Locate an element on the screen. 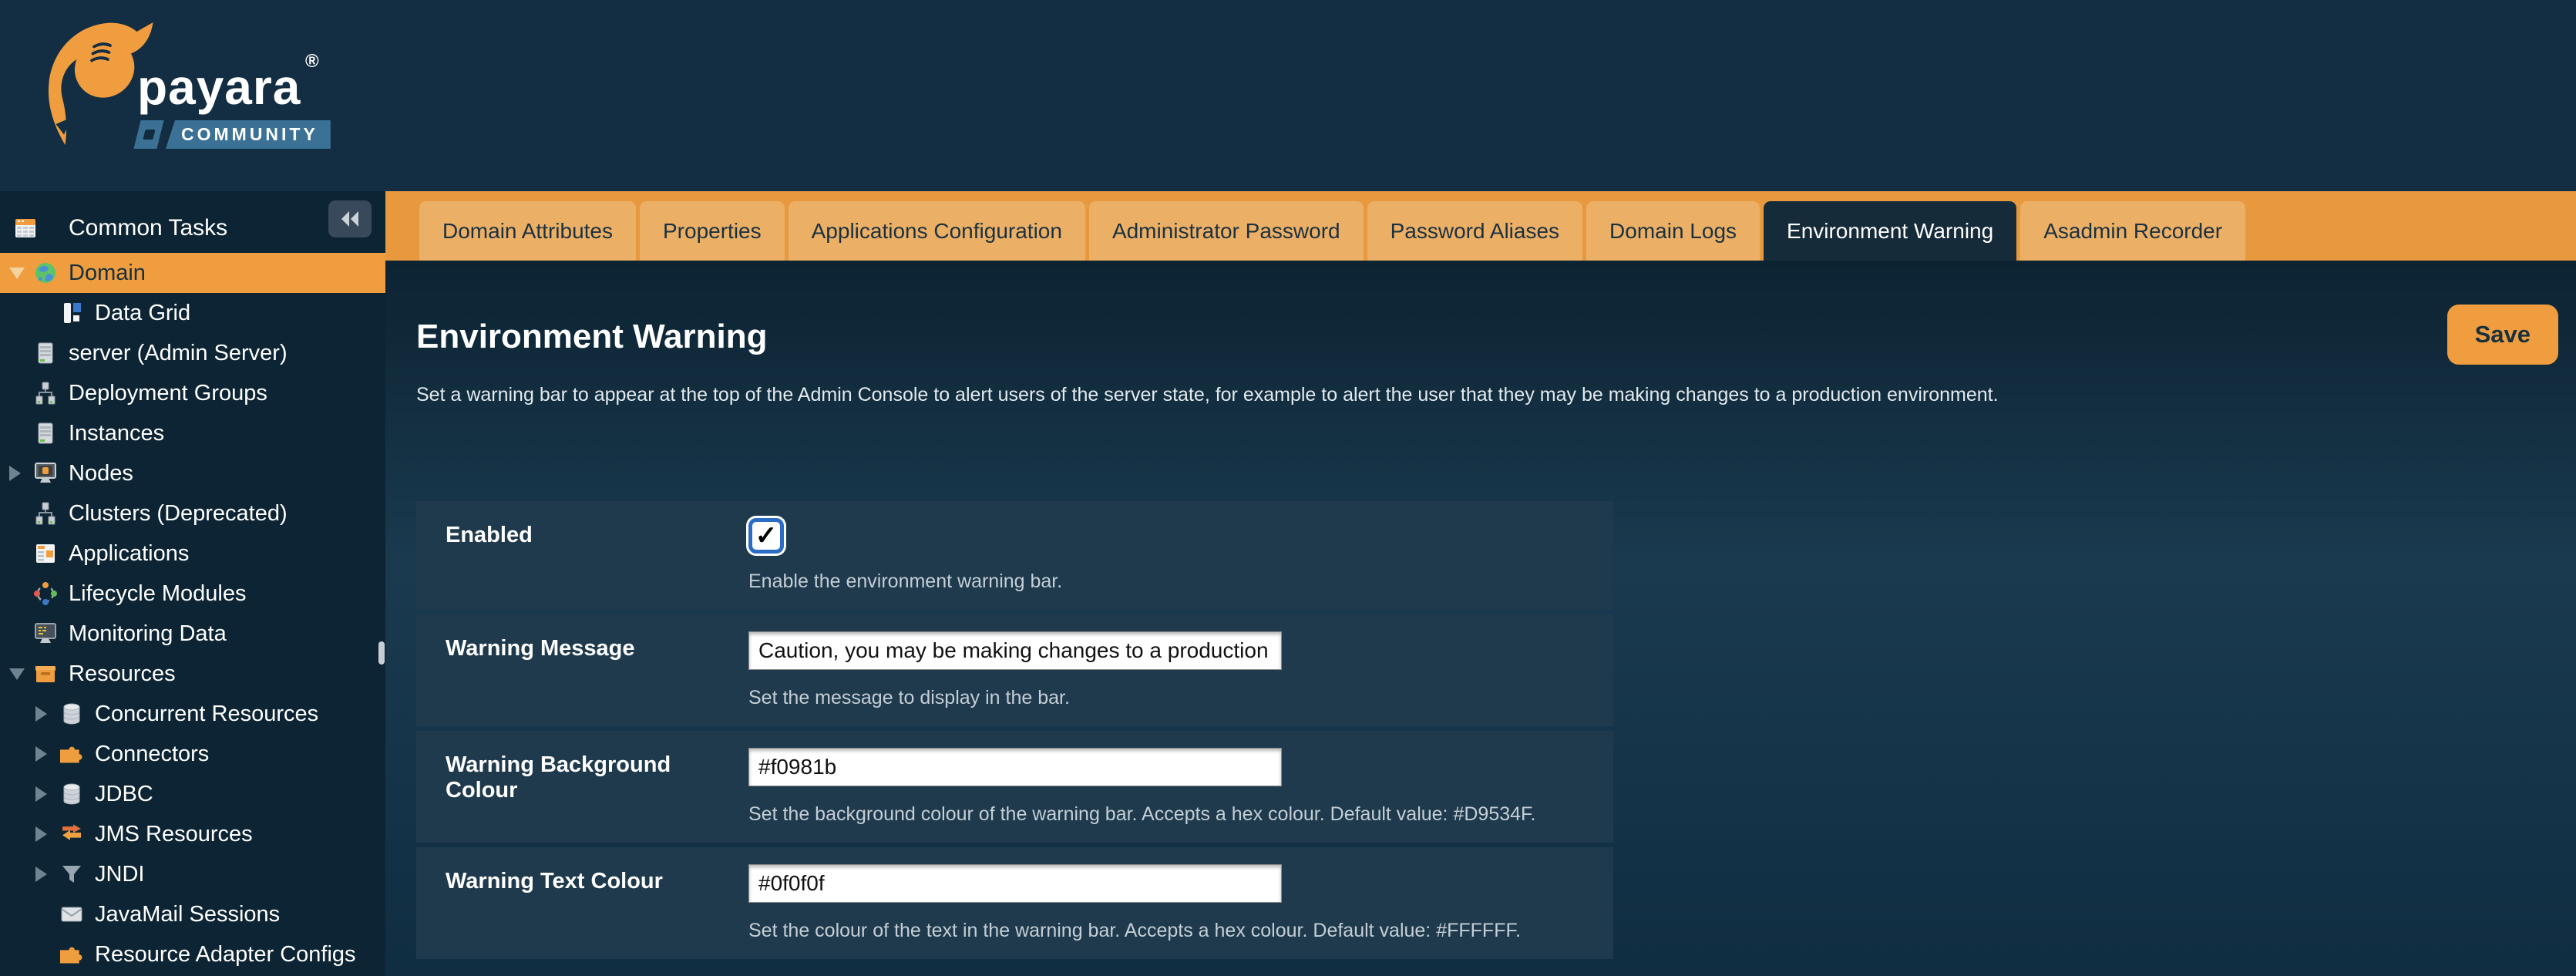 The image size is (2576, 976). warning-background-colour-input is located at coordinates (1015, 767).